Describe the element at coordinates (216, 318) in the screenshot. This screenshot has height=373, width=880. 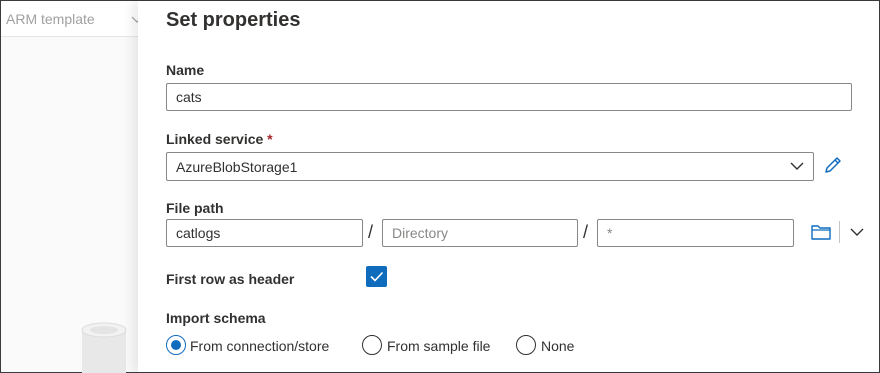
I see `import-schema-label: Import schema` at that location.